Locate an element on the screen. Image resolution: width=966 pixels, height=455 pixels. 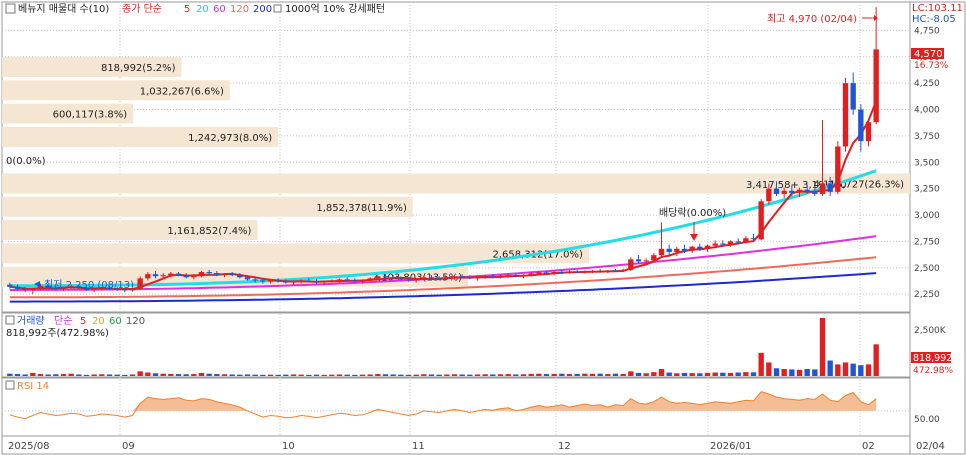
hc-label: HC:-8.05 is located at coordinates (934, 19).